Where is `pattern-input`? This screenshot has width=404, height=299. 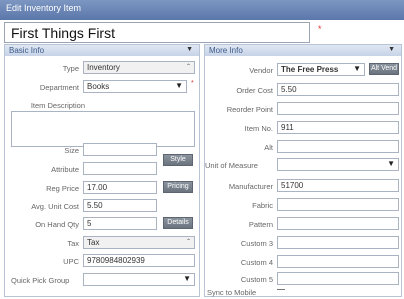
pattern-input is located at coordinates (338, 223).